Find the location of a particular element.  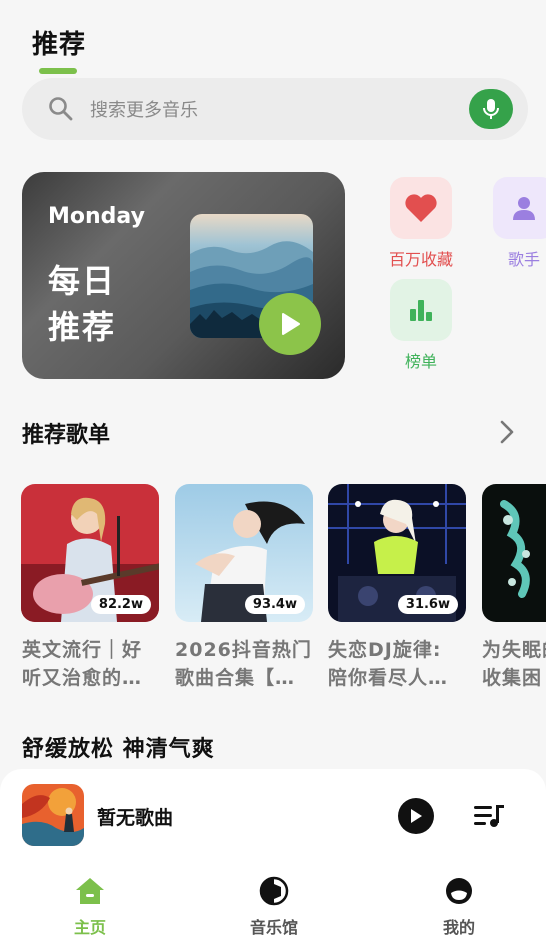

search-input is located at coordinates (270, 110).